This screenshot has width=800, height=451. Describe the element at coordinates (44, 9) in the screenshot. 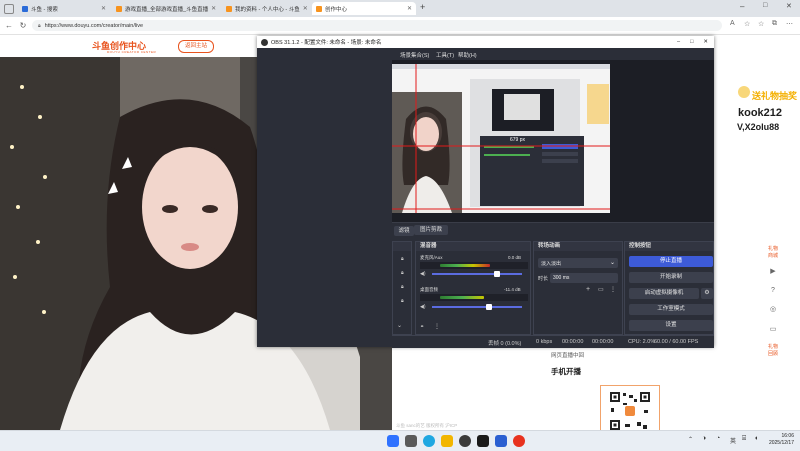

I see `tab-label: 斗鱼 - 搜索` at that location.